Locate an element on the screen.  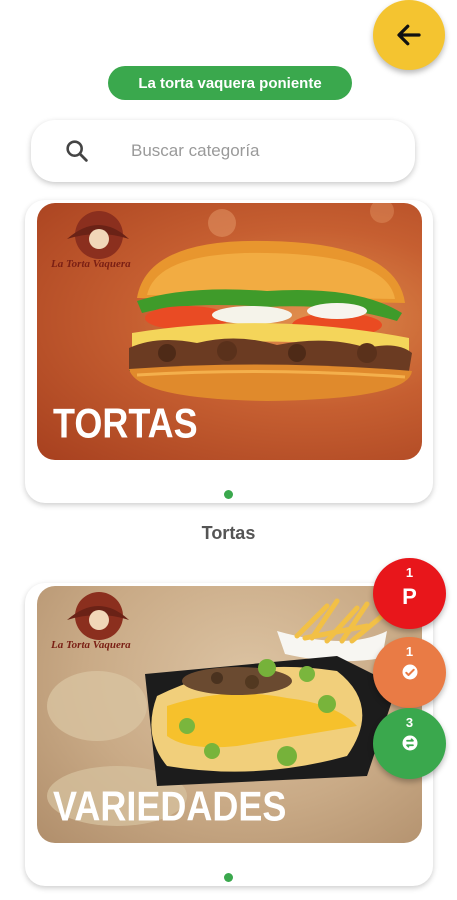
clock-check-icon is located at coordinates (409, 672).